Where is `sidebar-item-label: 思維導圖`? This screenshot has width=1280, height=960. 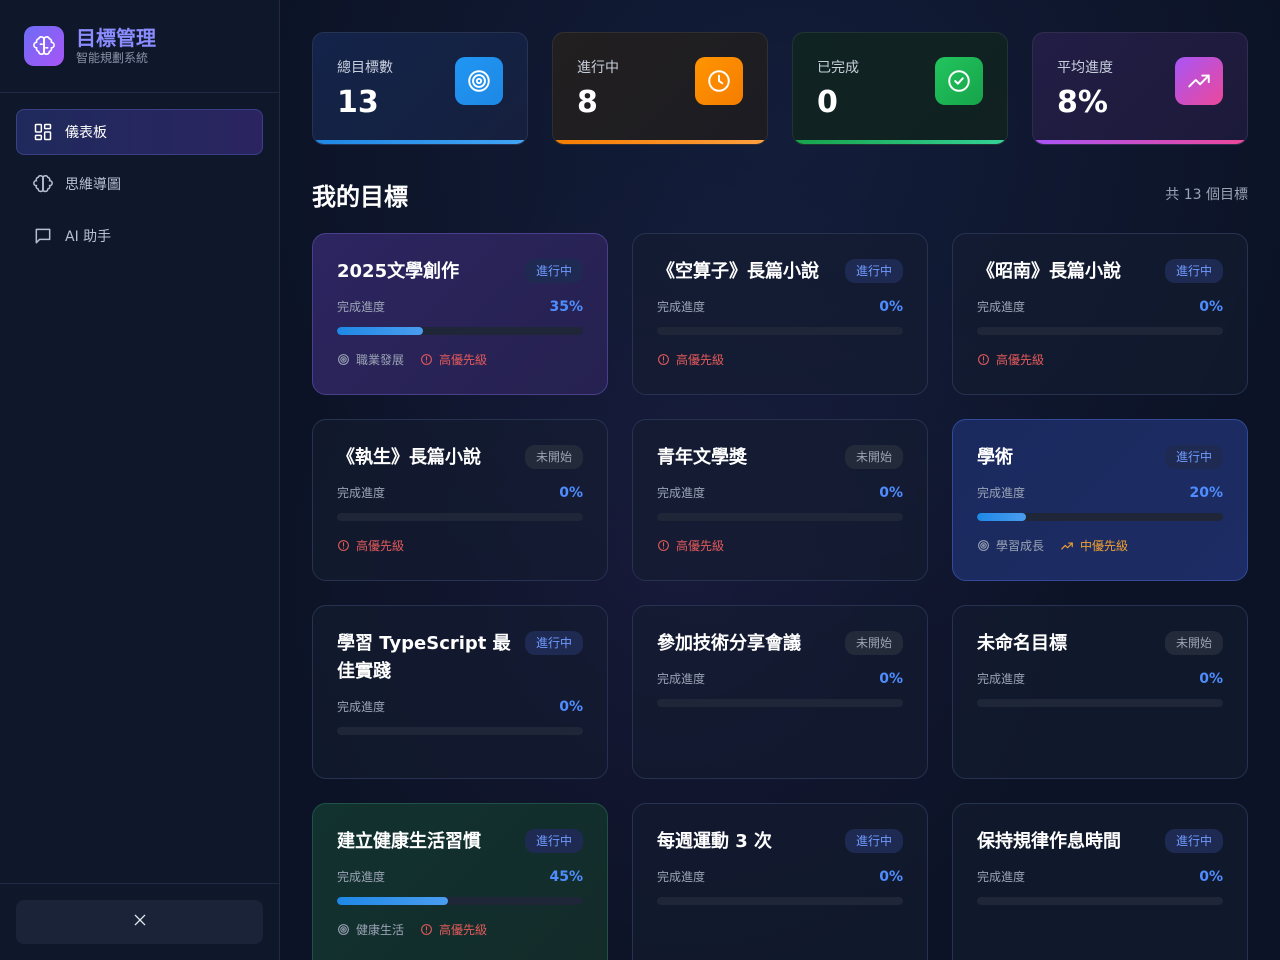 sidebar-item-label: 思維導圖 is located at coordinates (93, 185).